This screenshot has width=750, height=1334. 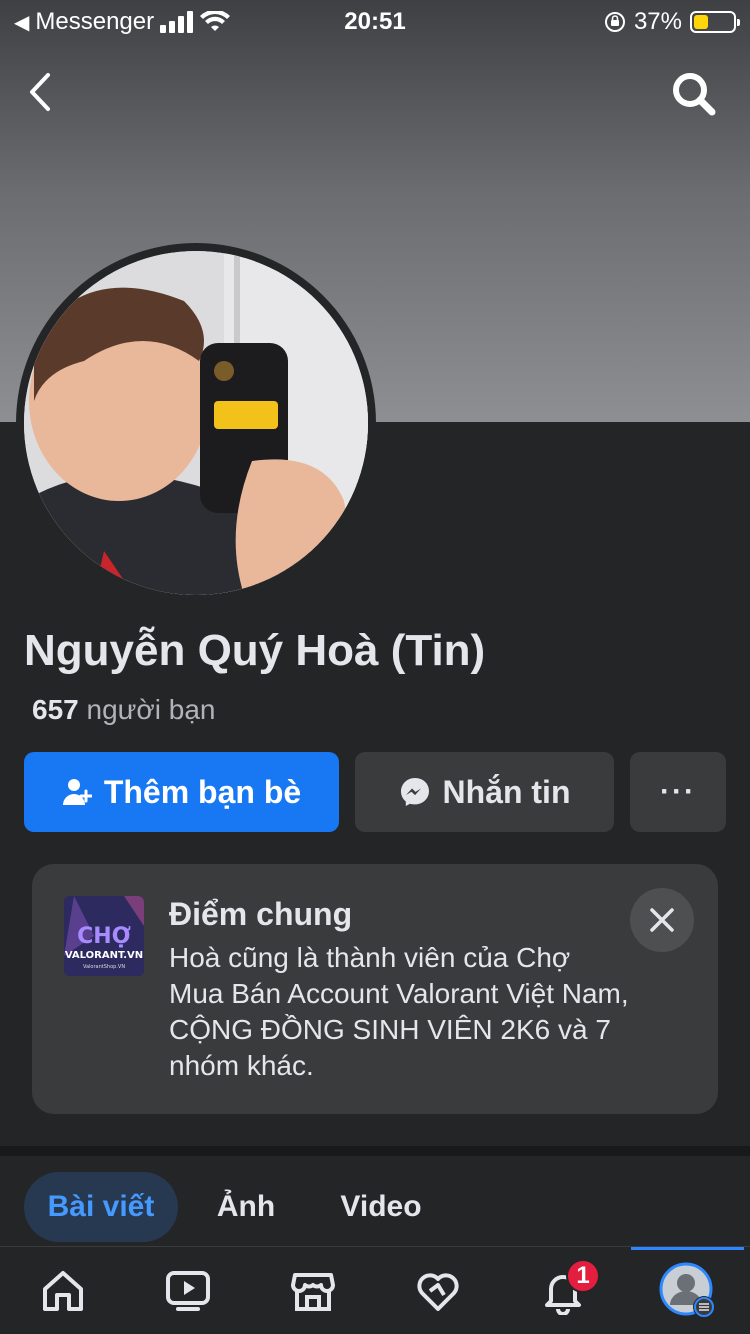 I want to click on nav-profile-menu, so click(x=687, y=1290).